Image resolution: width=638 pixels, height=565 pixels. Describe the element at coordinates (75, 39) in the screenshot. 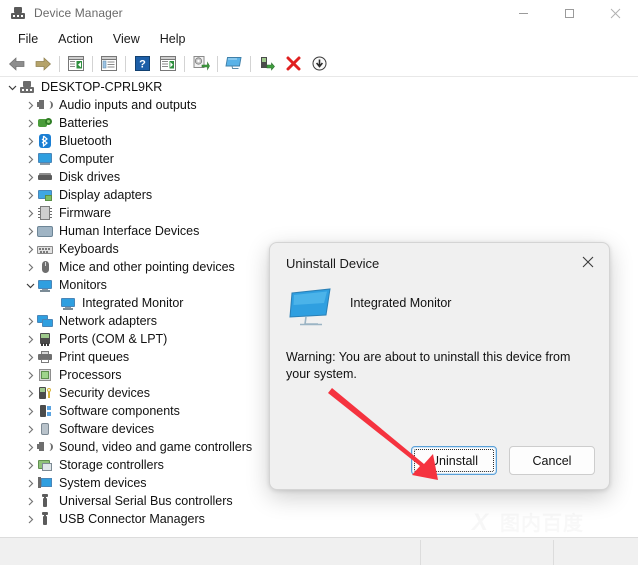

I see `menu-item-action: Action` at that location.